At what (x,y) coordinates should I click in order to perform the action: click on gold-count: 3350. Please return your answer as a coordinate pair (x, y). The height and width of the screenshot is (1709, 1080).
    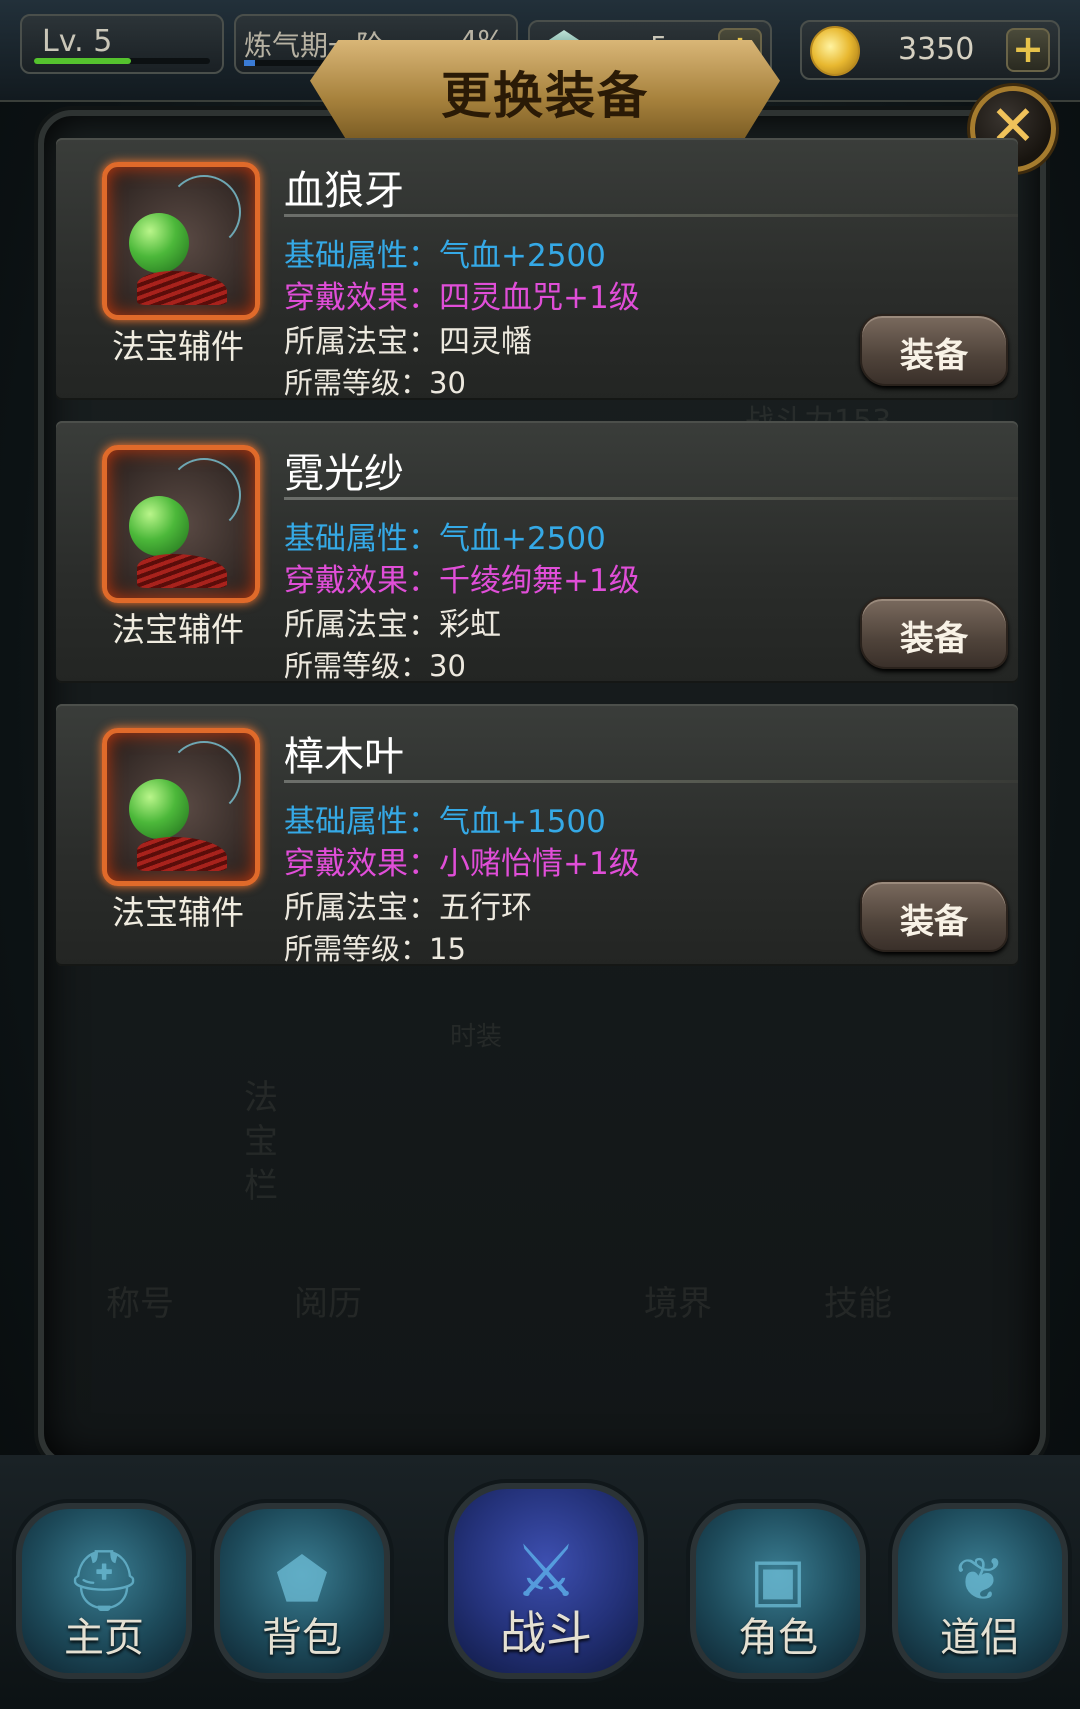
    Looking at the image, I should click on (936, 49).